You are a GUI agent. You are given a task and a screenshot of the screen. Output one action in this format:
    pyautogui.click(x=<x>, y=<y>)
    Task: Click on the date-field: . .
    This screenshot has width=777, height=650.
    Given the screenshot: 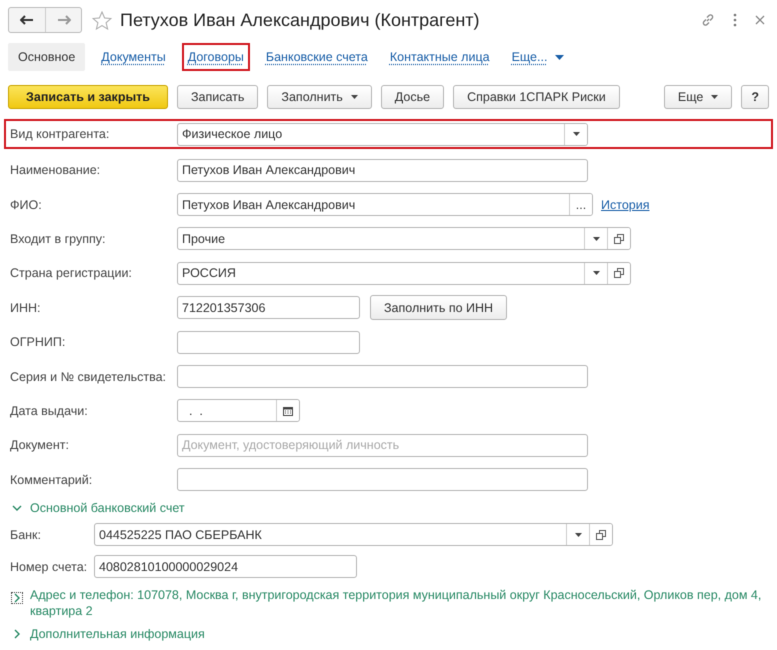 What is the action you would take?
    pyautogui.click(x=238, y=410)
    